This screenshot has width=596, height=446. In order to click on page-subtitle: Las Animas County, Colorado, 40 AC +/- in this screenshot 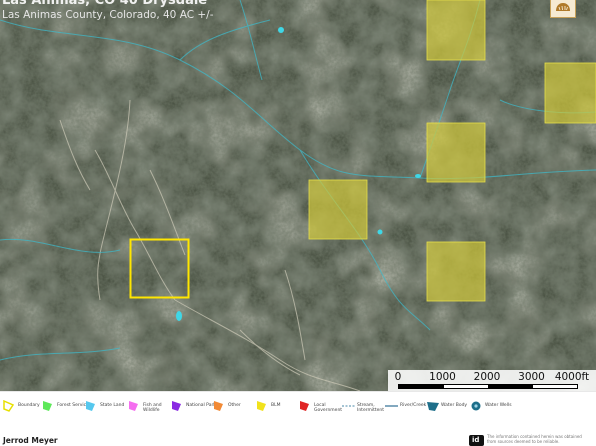, I will do `click(108, 15)`.